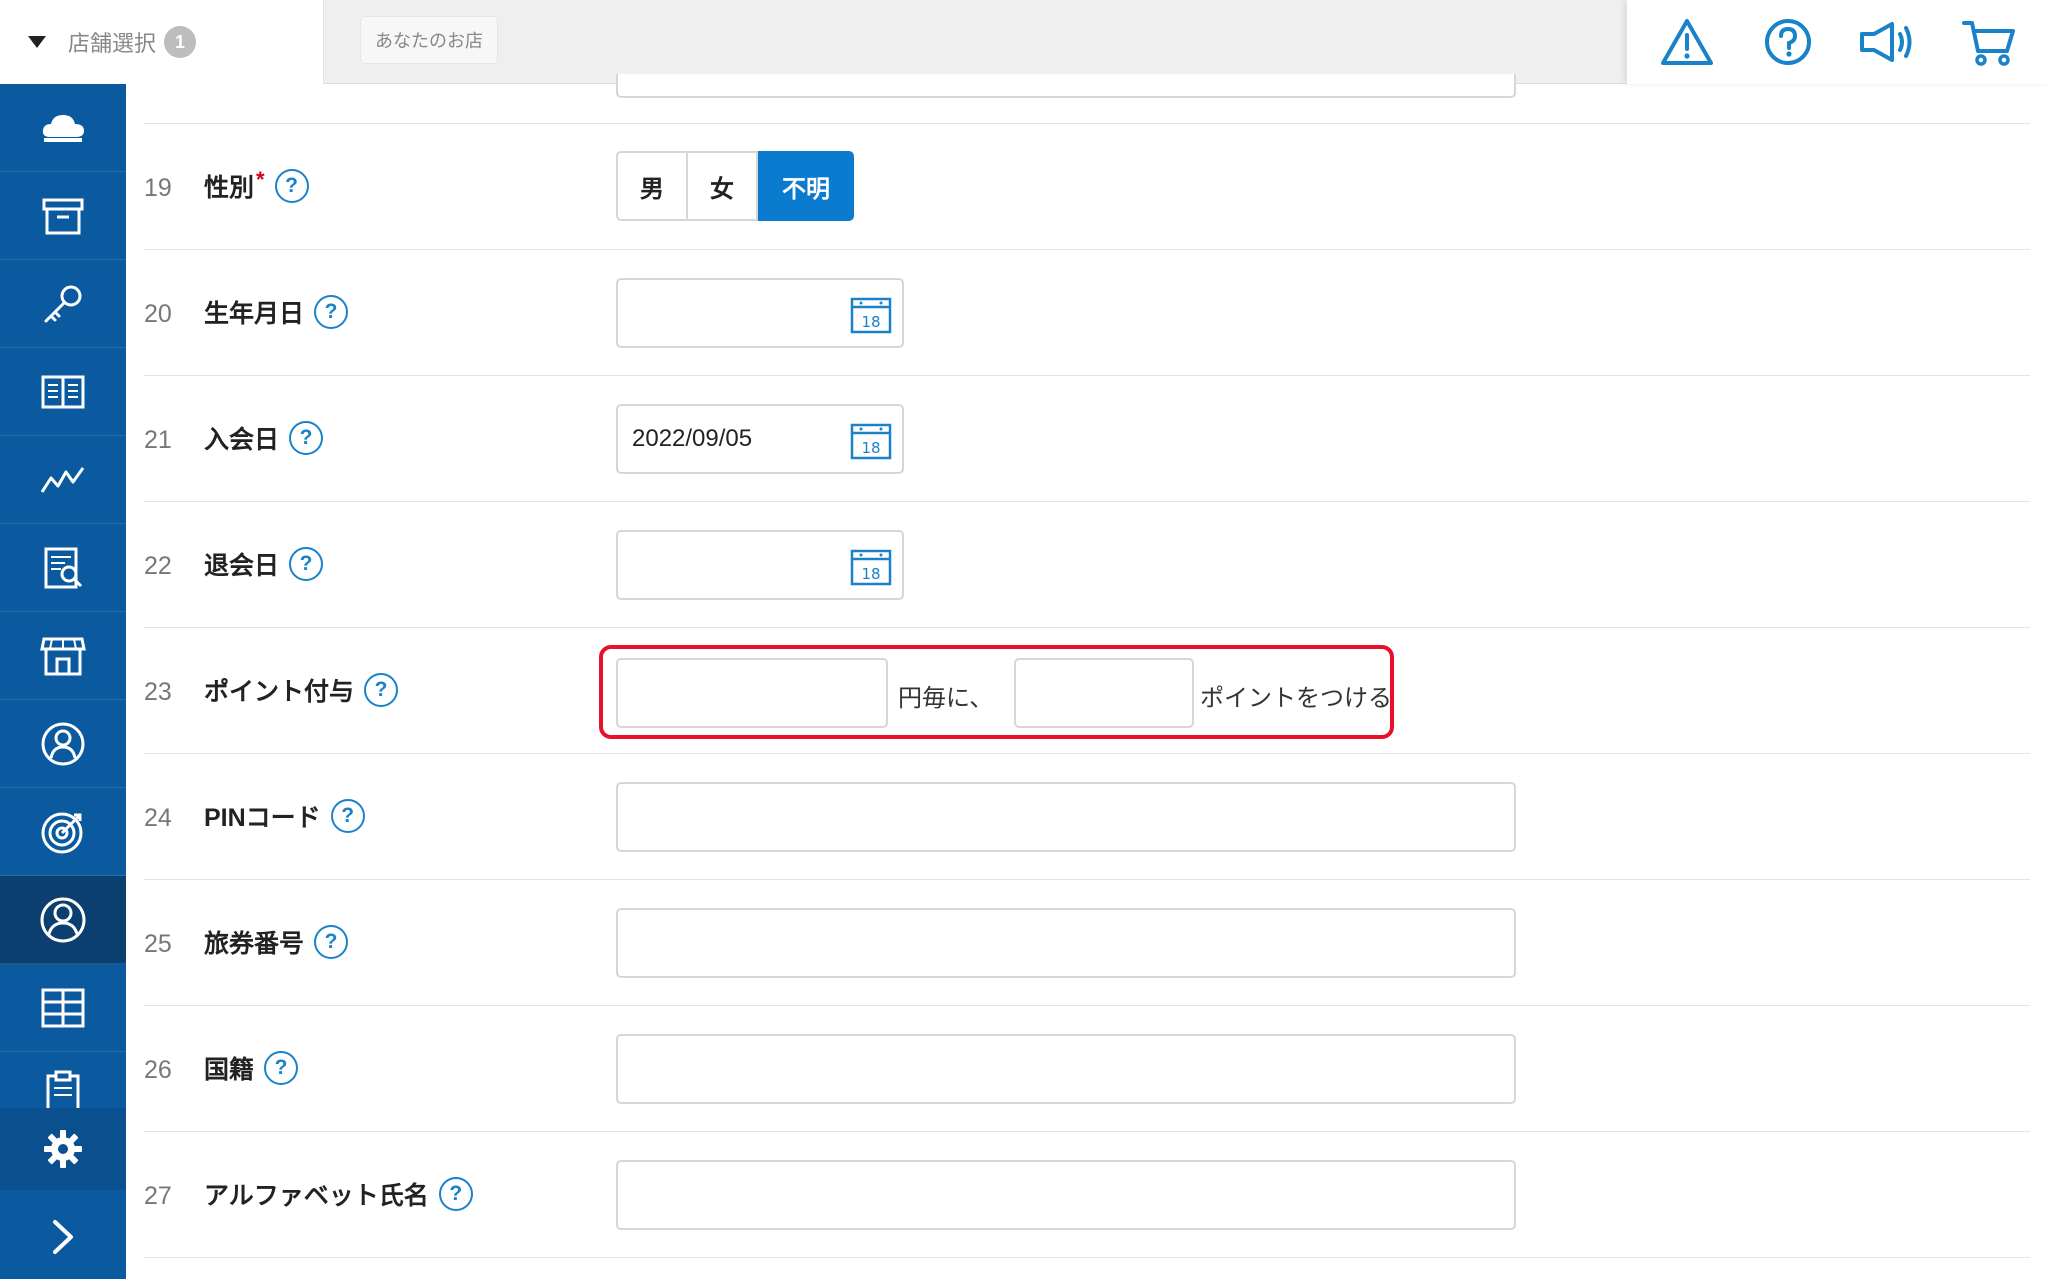  What do you see at coordinates (262, 818) in the screenshot?
I see `pin-label: PINコード` at bounding box center [262, 818].